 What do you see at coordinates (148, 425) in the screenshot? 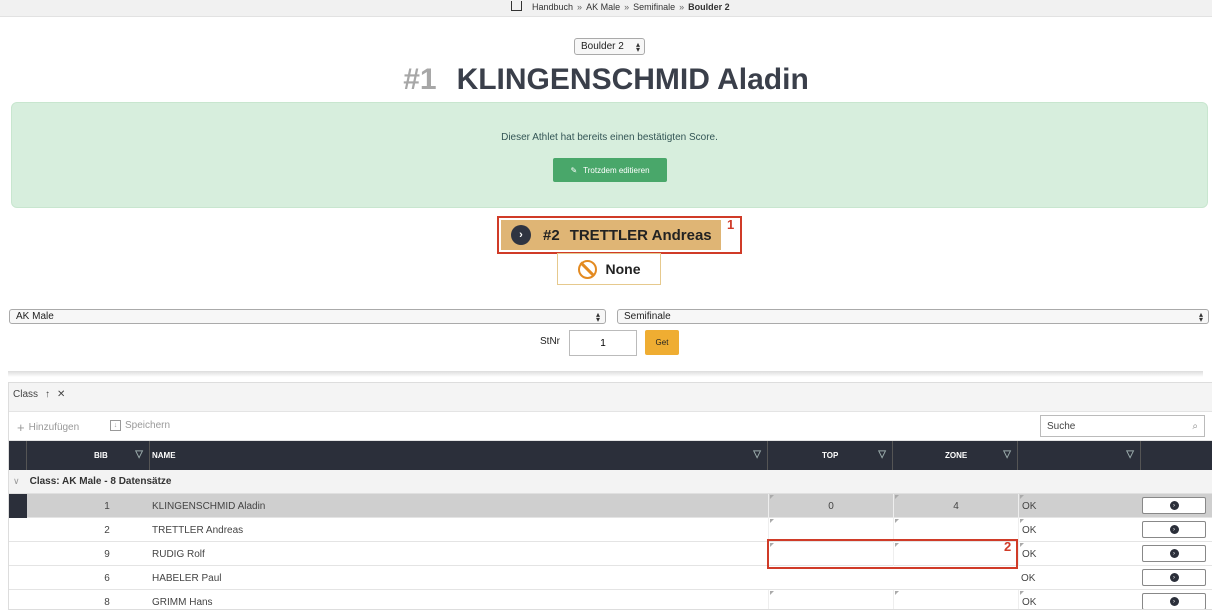
I see `save-label: Speichern` at bounding box center [148, 425].